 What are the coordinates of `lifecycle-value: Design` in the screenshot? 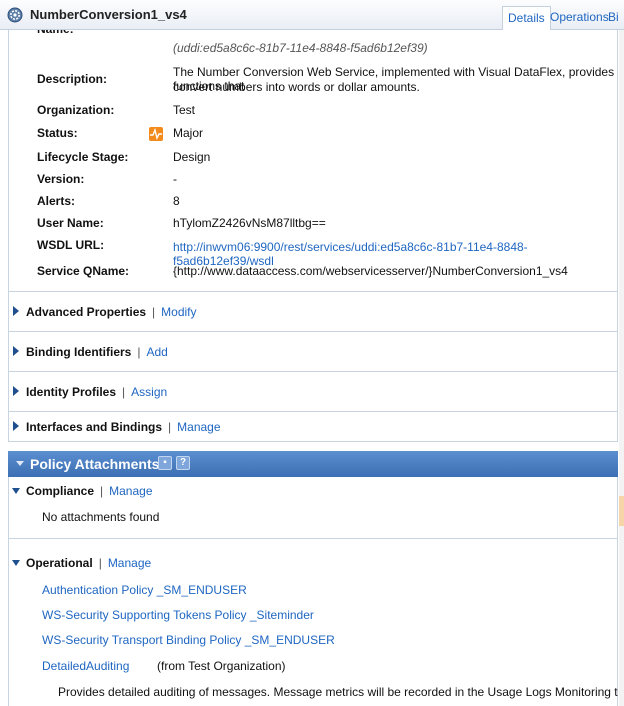 It's located at (192, 157).